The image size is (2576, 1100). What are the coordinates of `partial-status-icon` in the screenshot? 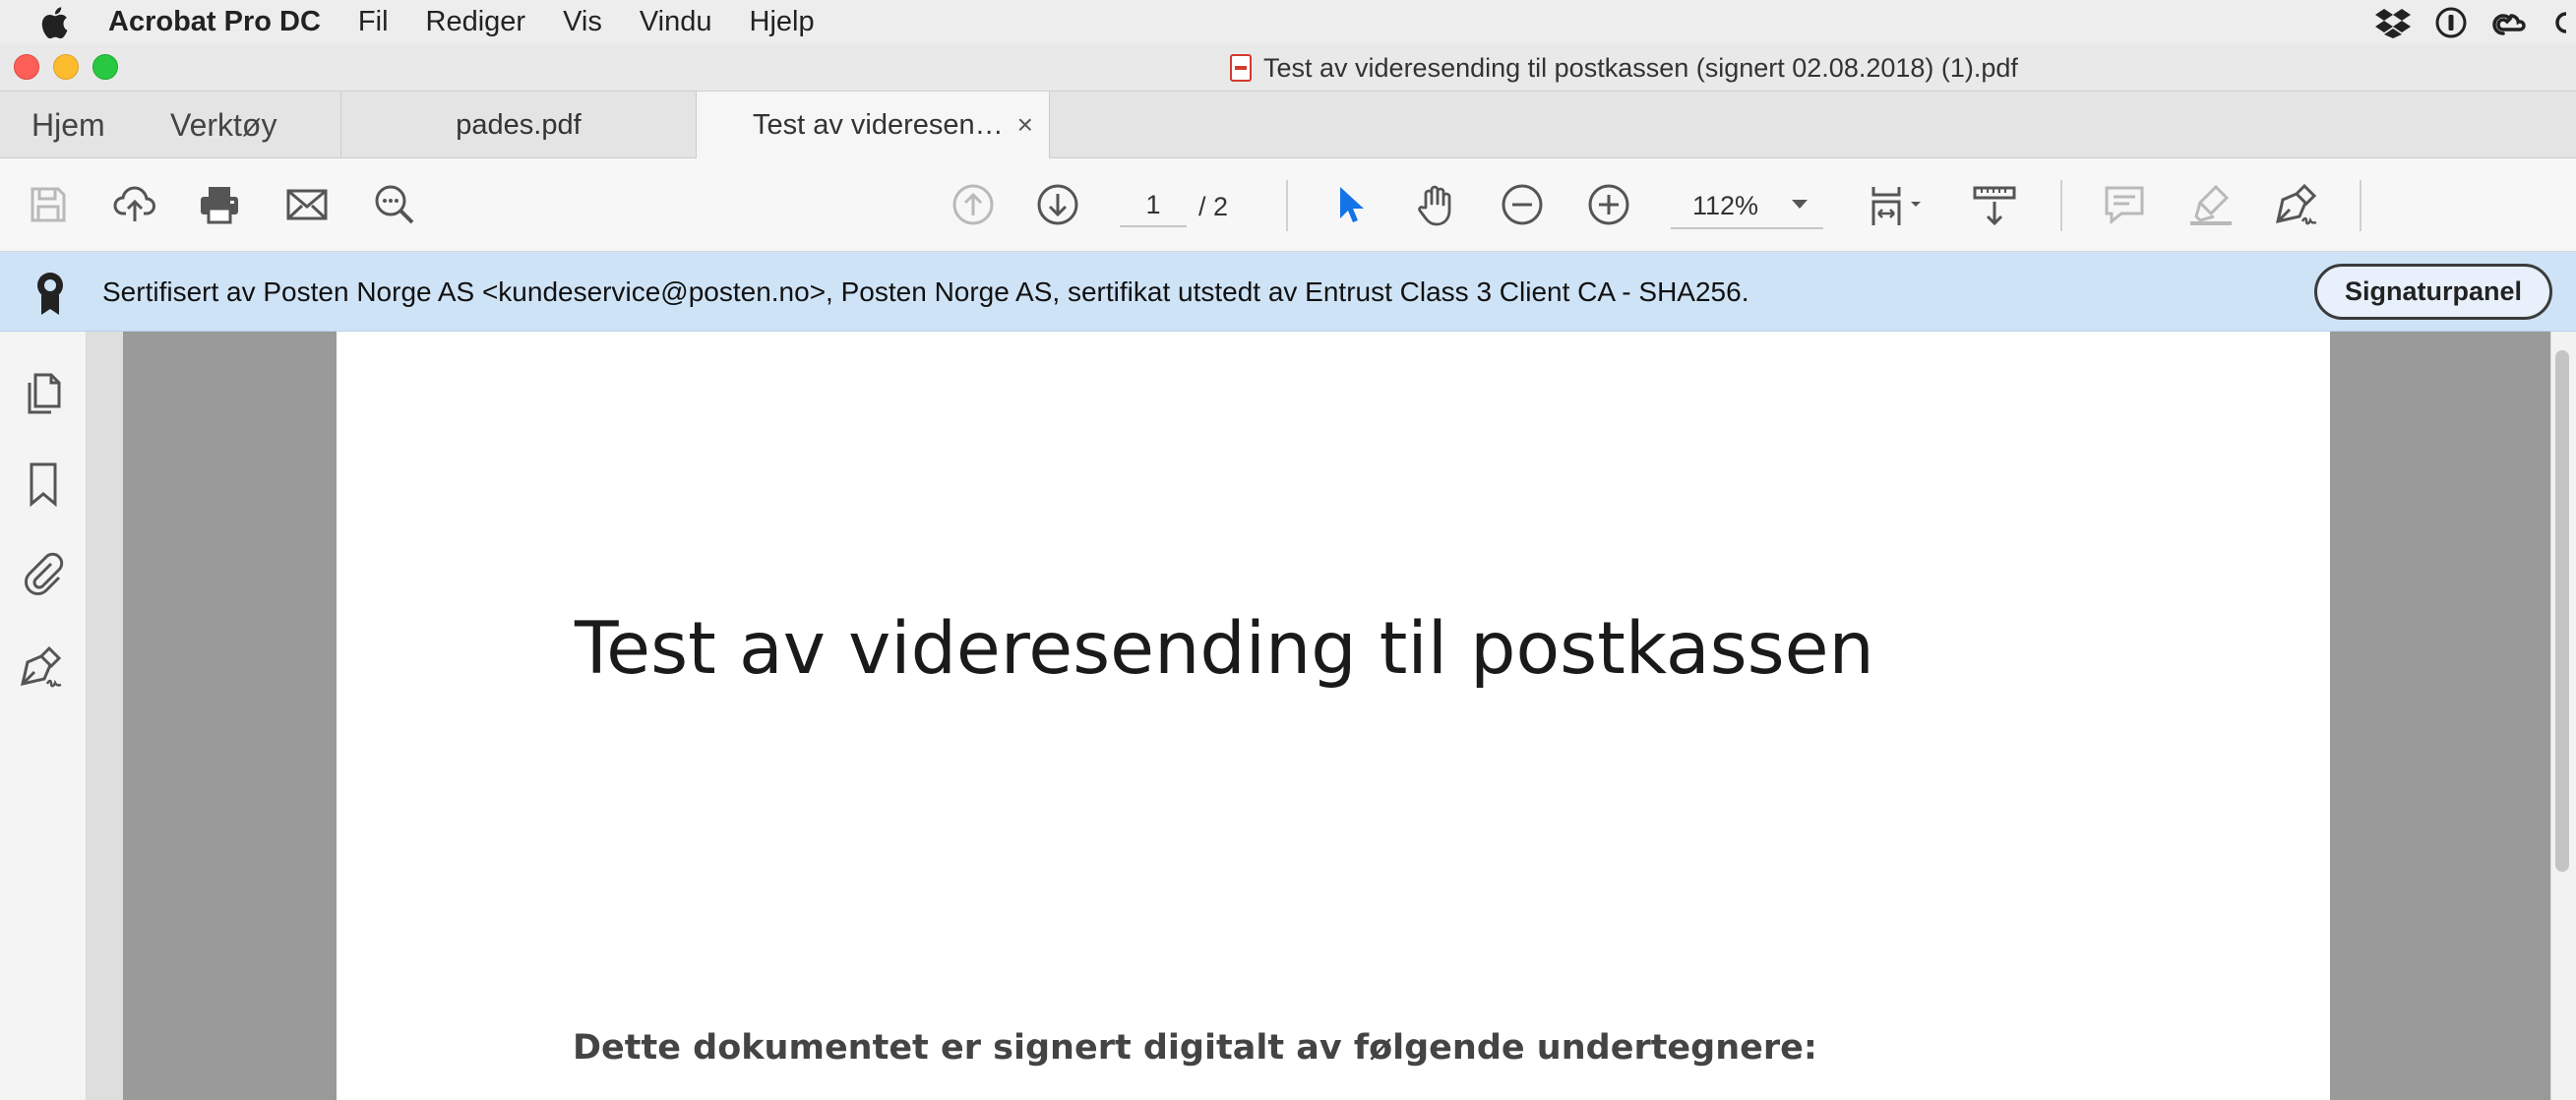 It's located at (2560, 22).